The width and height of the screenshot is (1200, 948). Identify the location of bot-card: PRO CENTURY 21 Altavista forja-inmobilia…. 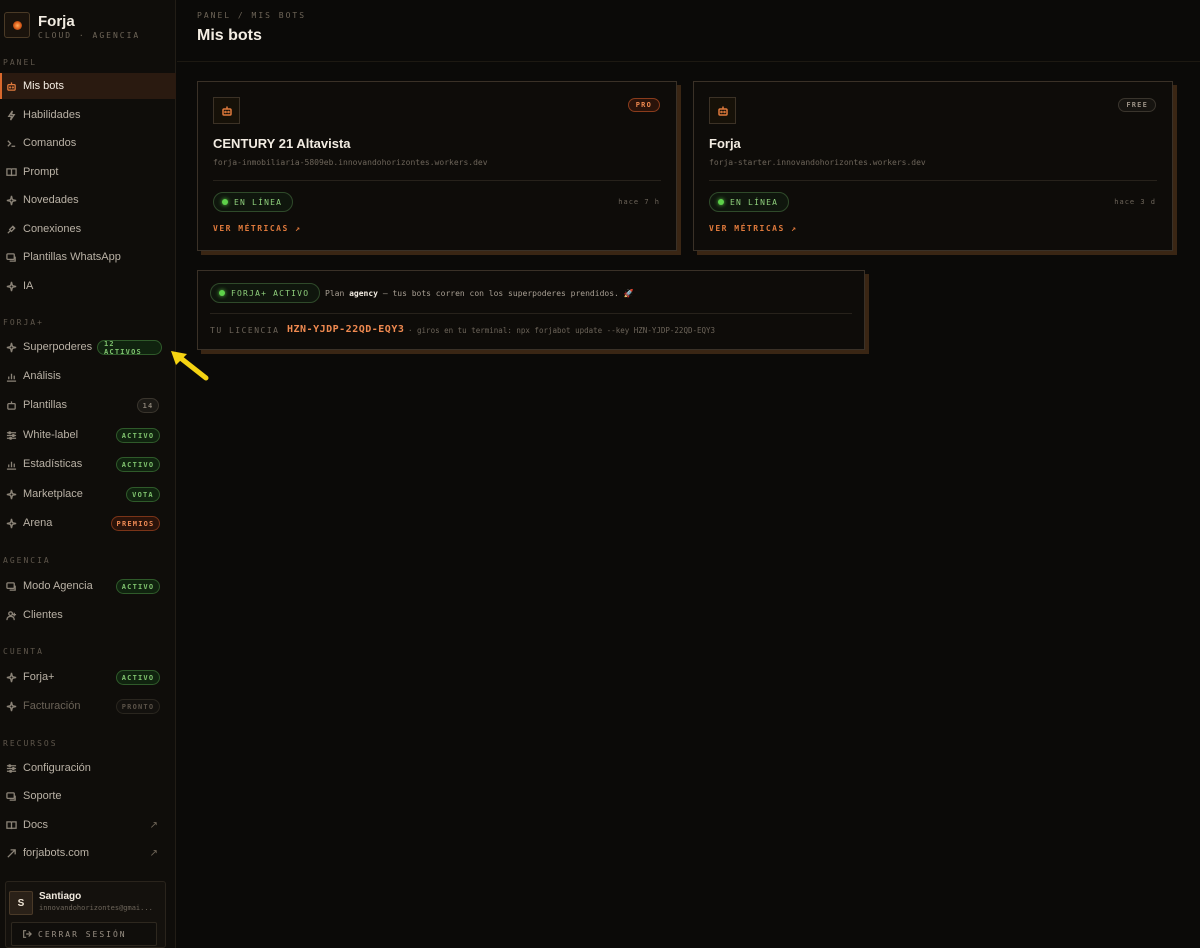
(437, 166).